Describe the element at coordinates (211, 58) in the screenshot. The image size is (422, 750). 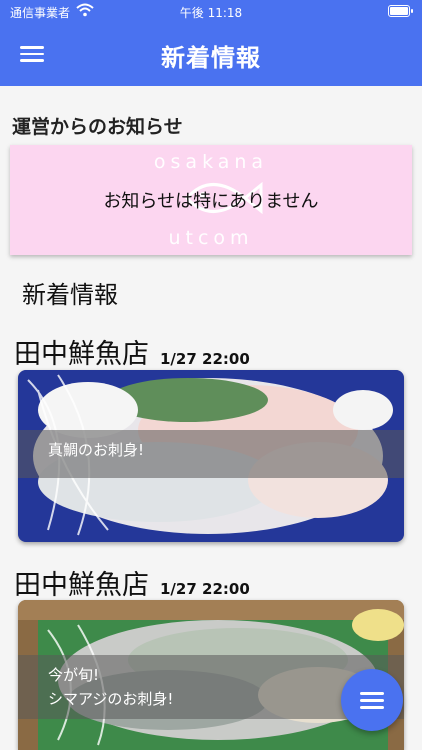
I see `page-title: 新着情報` at that location.